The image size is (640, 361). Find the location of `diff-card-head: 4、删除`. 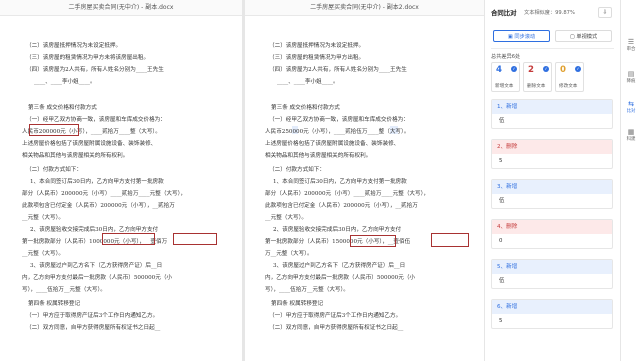

diff-card-head: 4、删除 is located at coordinates (552, 227).